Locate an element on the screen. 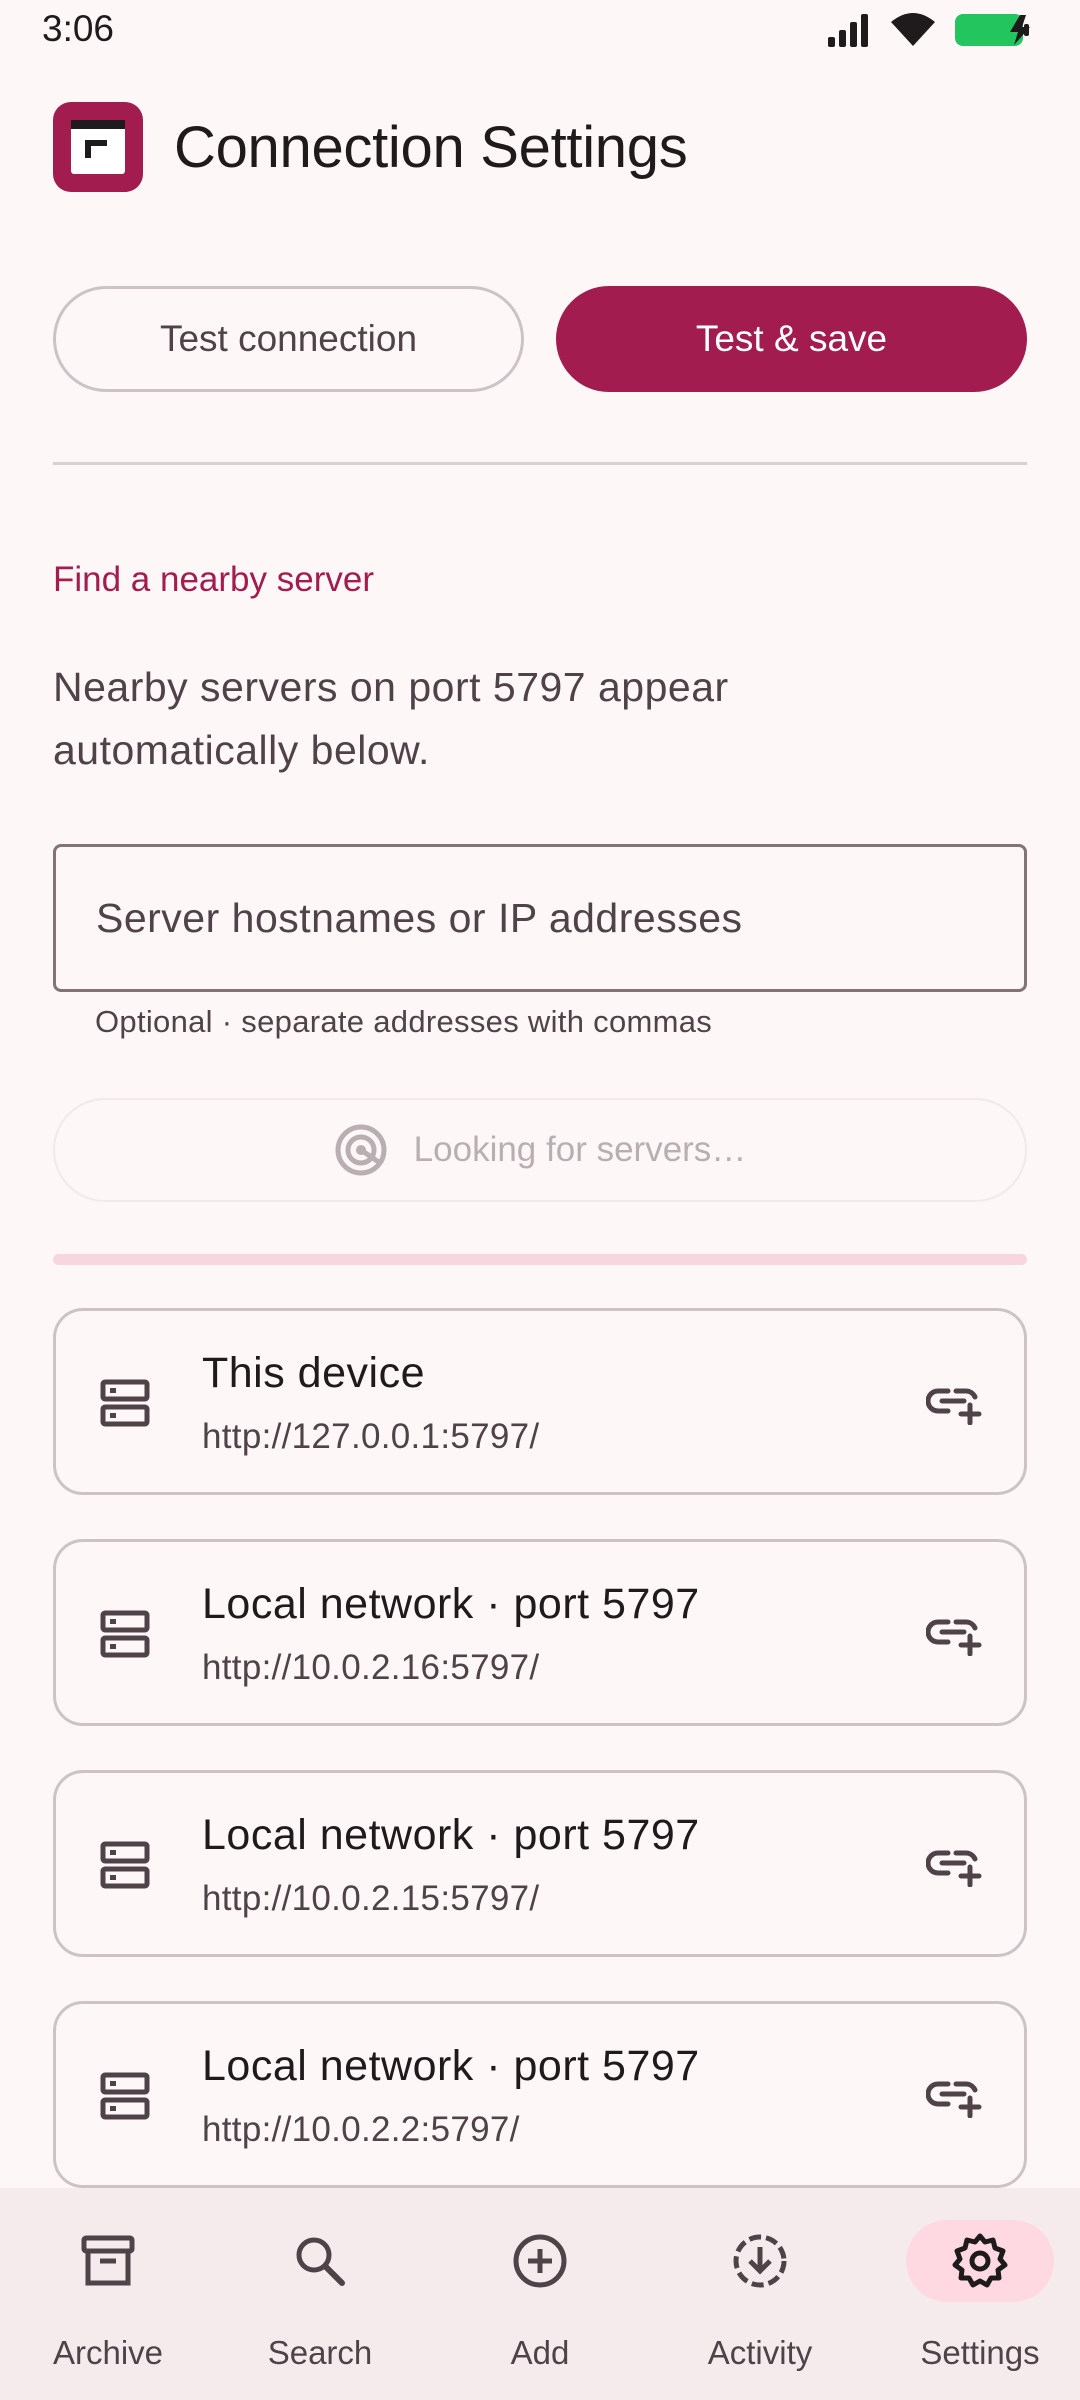 The width and height of the screenshot is (1080, 2400). nav-label: Search is located at coordinates (320, 2352).